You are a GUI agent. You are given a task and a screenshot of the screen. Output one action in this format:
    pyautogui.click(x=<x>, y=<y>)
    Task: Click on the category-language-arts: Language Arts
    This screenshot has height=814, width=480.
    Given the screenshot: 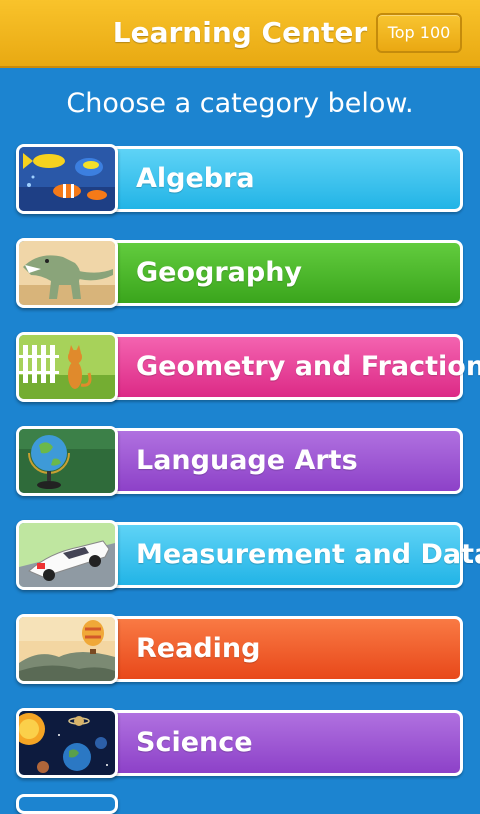 What is the action you would take?
    pyautogui.click(x=239, y=461)
    